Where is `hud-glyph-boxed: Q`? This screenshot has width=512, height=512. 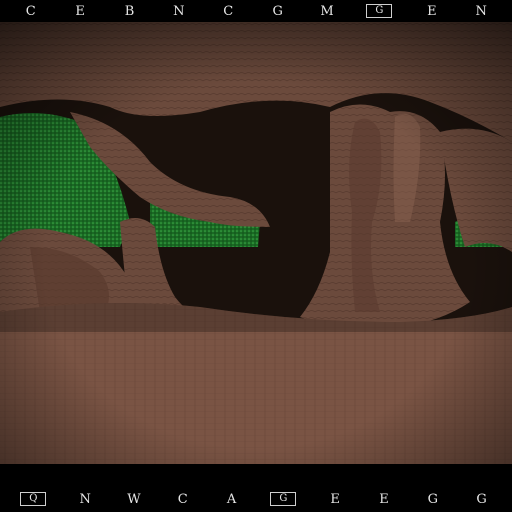 hud-glyph-boxed: Q is located at coordinates (33, 499).